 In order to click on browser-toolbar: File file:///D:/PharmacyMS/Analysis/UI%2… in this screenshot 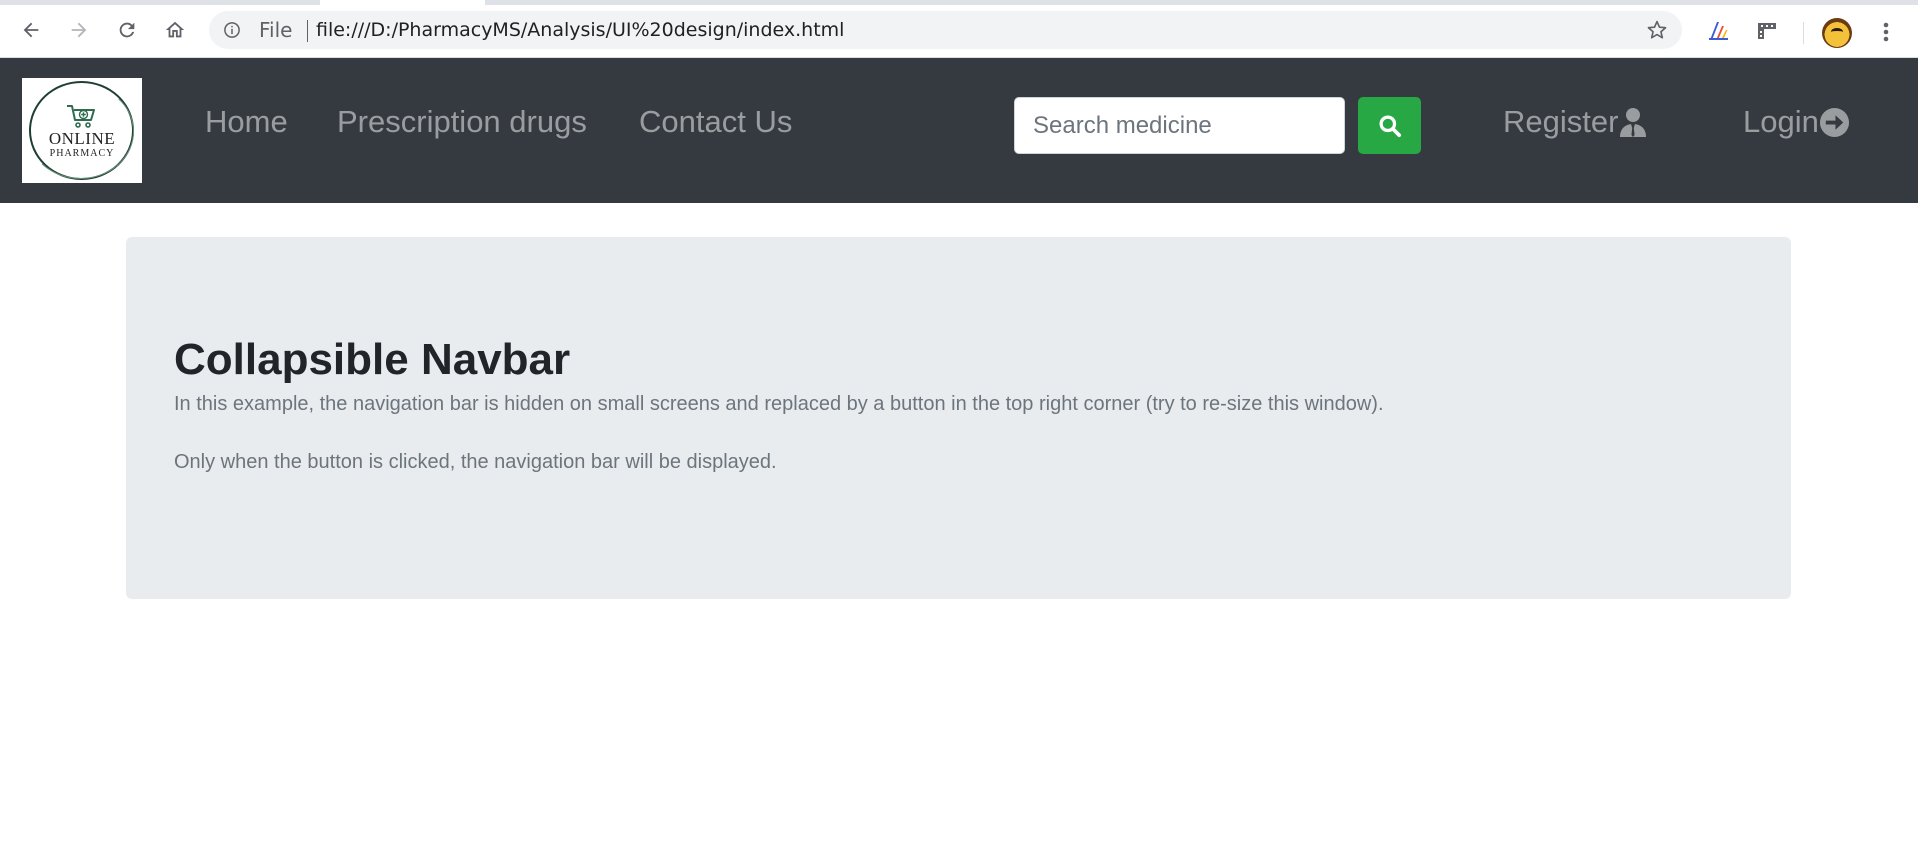, I will do `click(959, 31)`.